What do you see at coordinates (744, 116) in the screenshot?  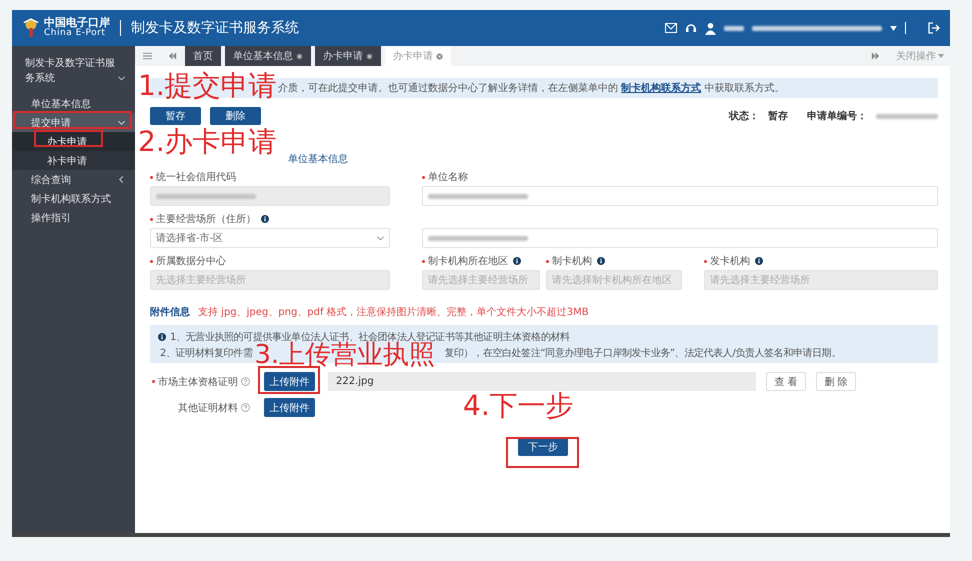 I see `status-label: 状态：` at bounding box center [744, 116].